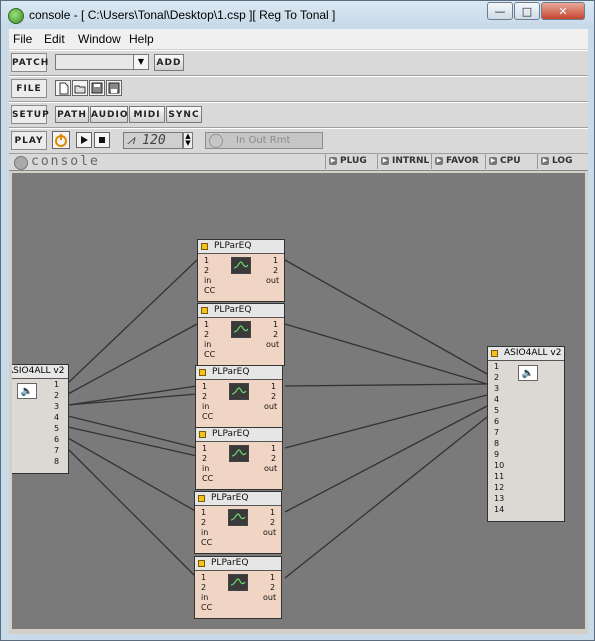 The height and width of the screenshot is (641, 595). Describe the element at coordinates (499, 466) in the screenshot. I see `input-pin: 10` at that location.